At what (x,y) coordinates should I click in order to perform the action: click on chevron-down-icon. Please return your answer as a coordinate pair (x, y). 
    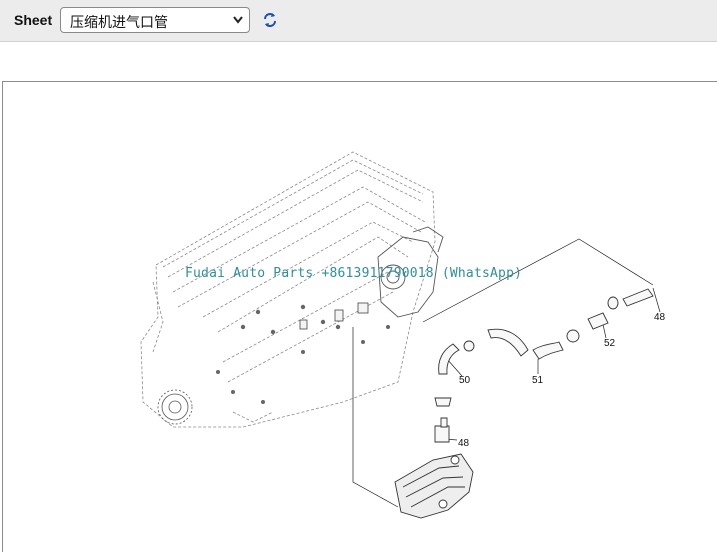
    Looking at the image, I should click on (238, 20).